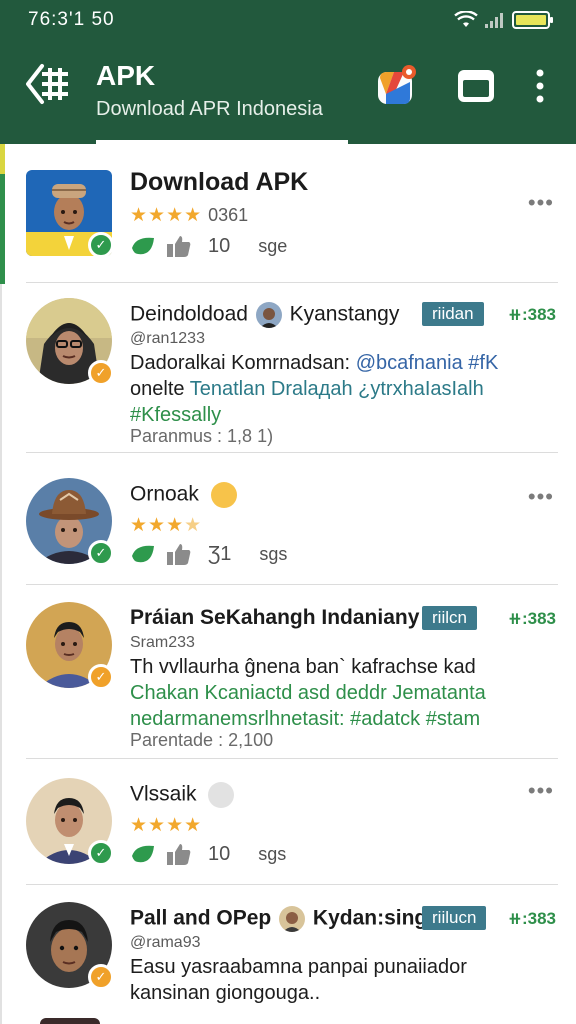 This screenshot has width=576, height=1024. I want to click on stat-unit: sgs, so click(272, 853).